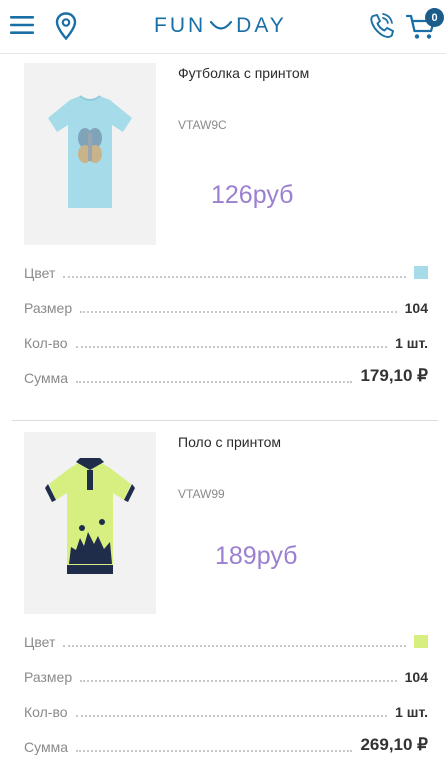  Describe the element at coordinates (202, 125) in the screenshot. I see `product-sku: VTAW9C` at that location.